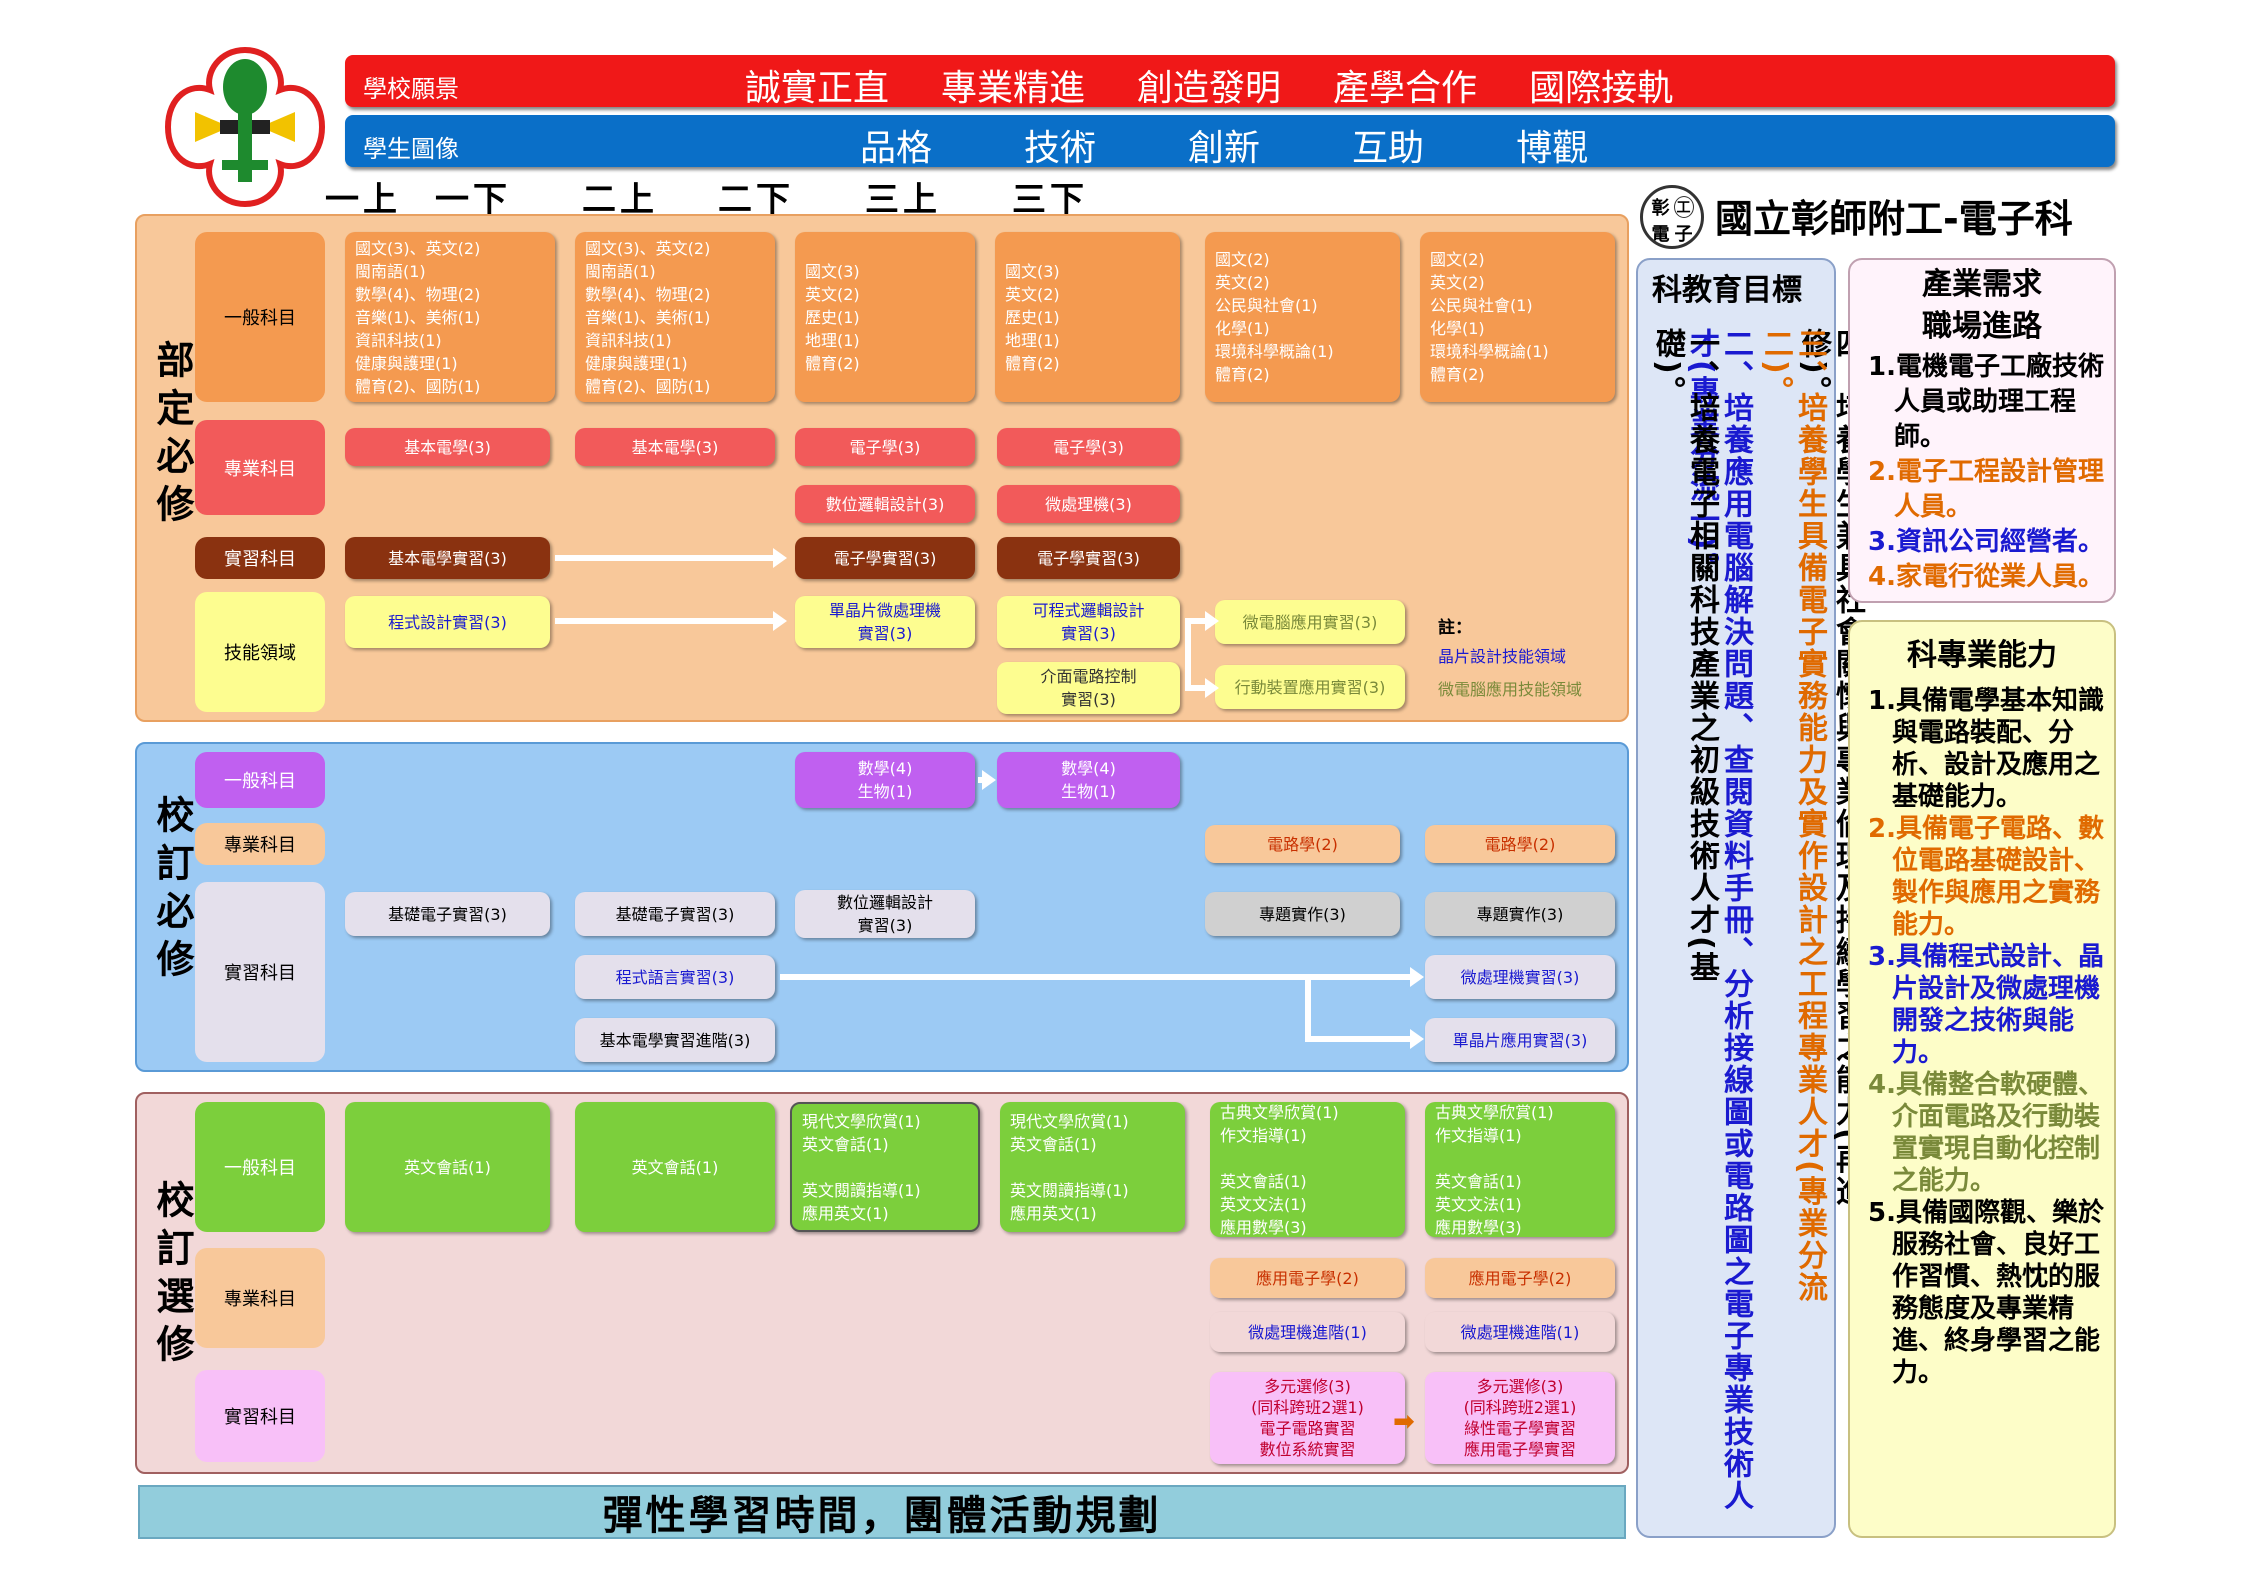 The width and height of the screenshot is (2258, 1584). Describe the element at coordinates (675, 977) in the screenshot. I see `prac-course-box: 程式語言實習(3)` at that location.